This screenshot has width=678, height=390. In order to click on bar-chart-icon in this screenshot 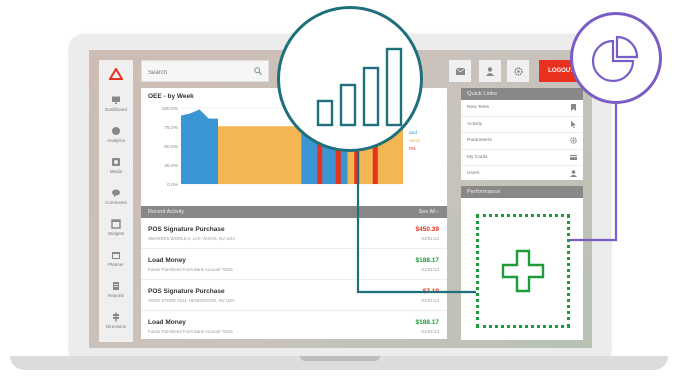, I will do `click(359, 87)`.